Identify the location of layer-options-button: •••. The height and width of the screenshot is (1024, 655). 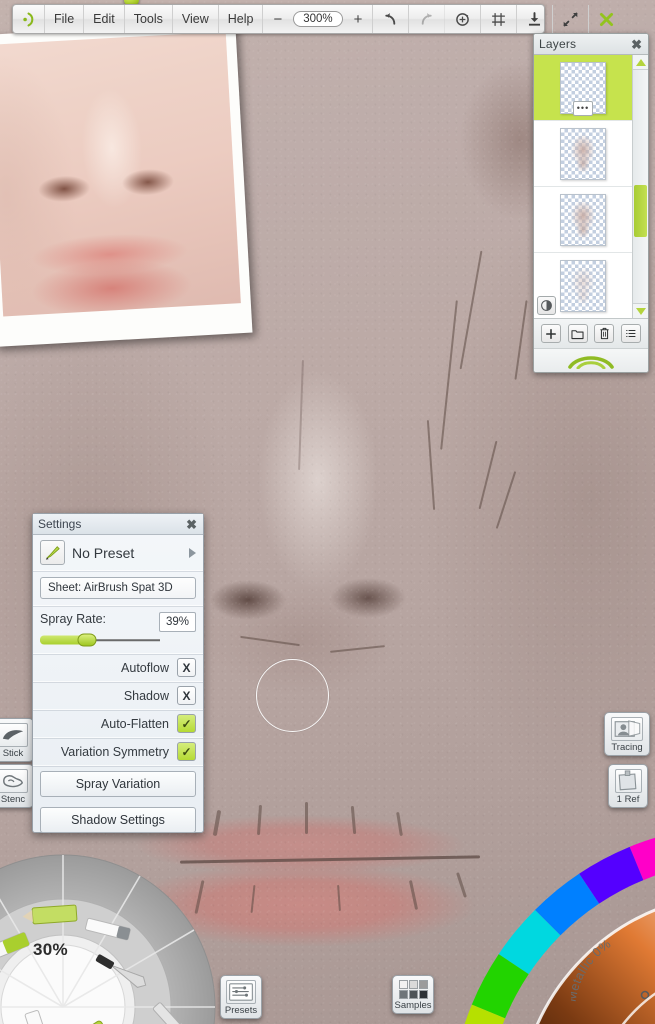
(583, 108).